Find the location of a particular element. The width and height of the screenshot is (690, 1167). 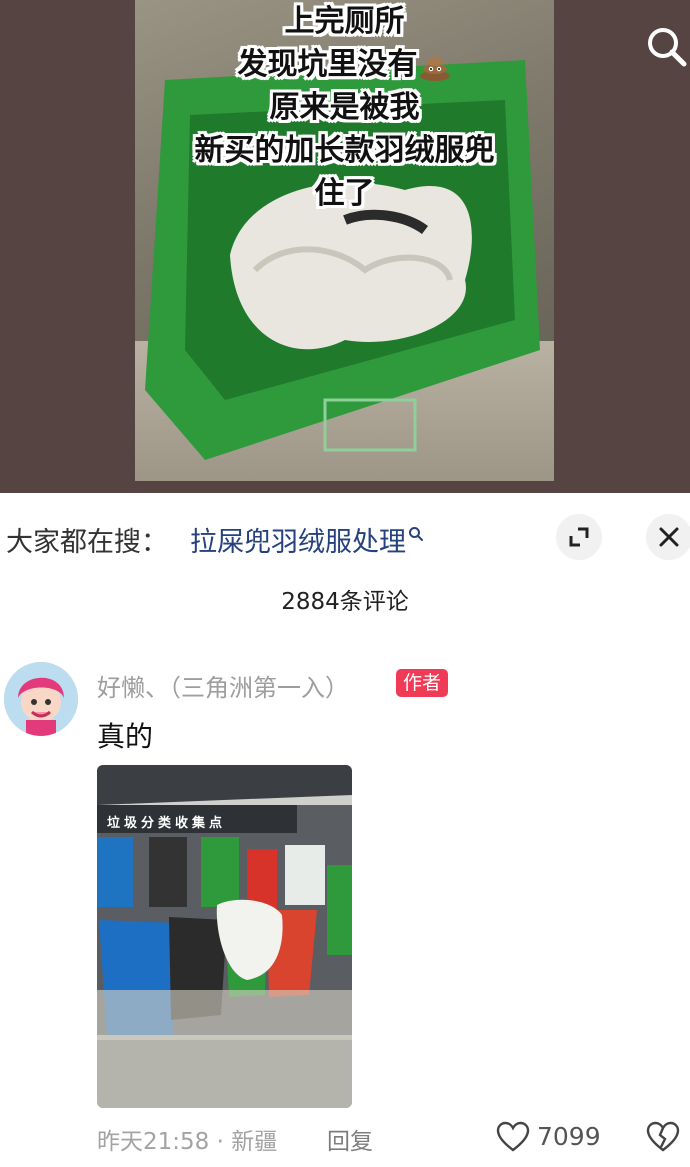

caption-line: 上完厕所 is located at coordinates (344, 21).